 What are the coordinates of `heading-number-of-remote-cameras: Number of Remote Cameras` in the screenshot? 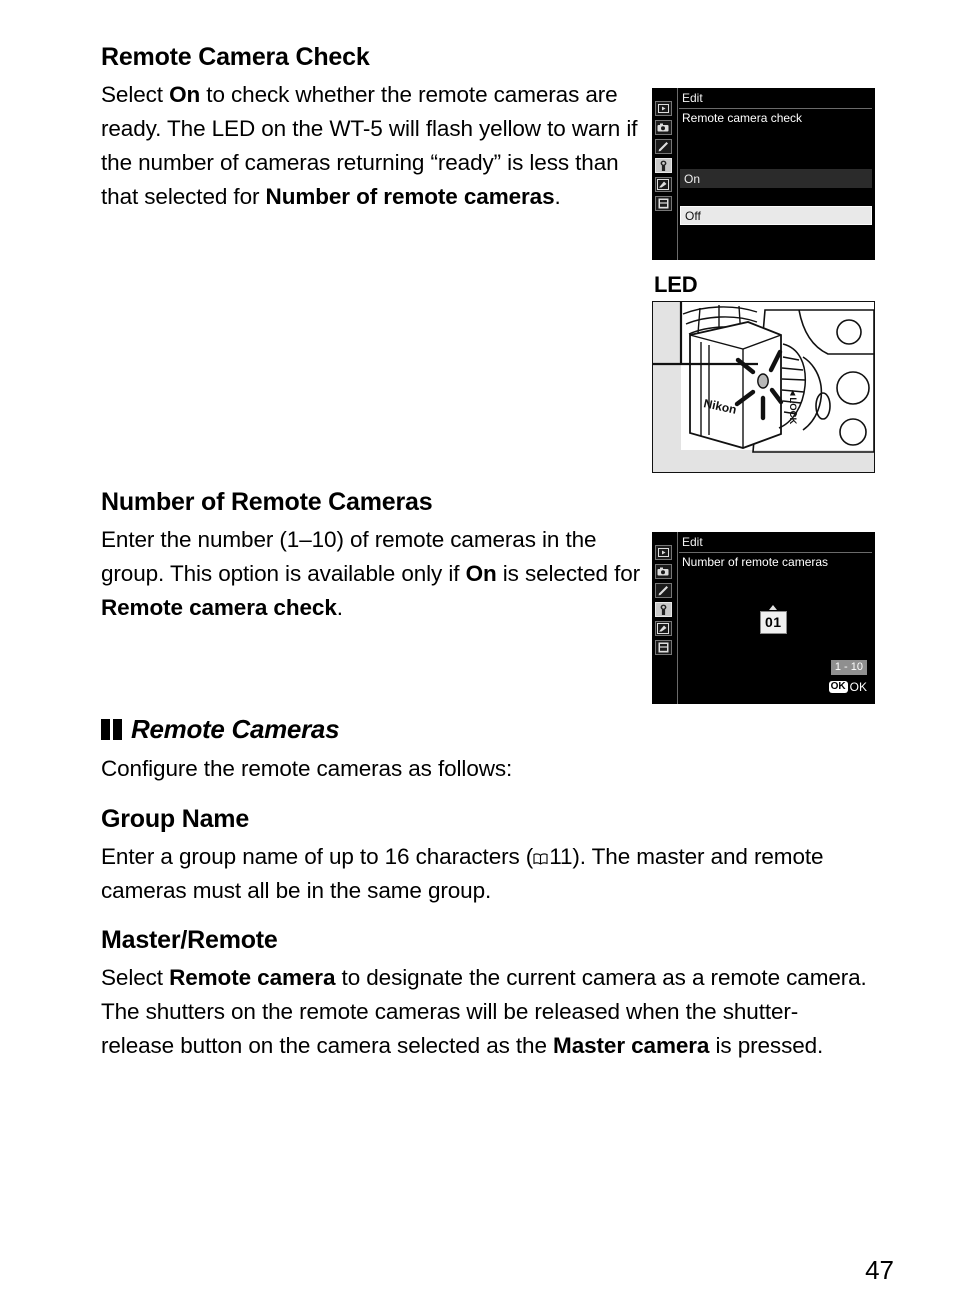 It's located at (267, 502).